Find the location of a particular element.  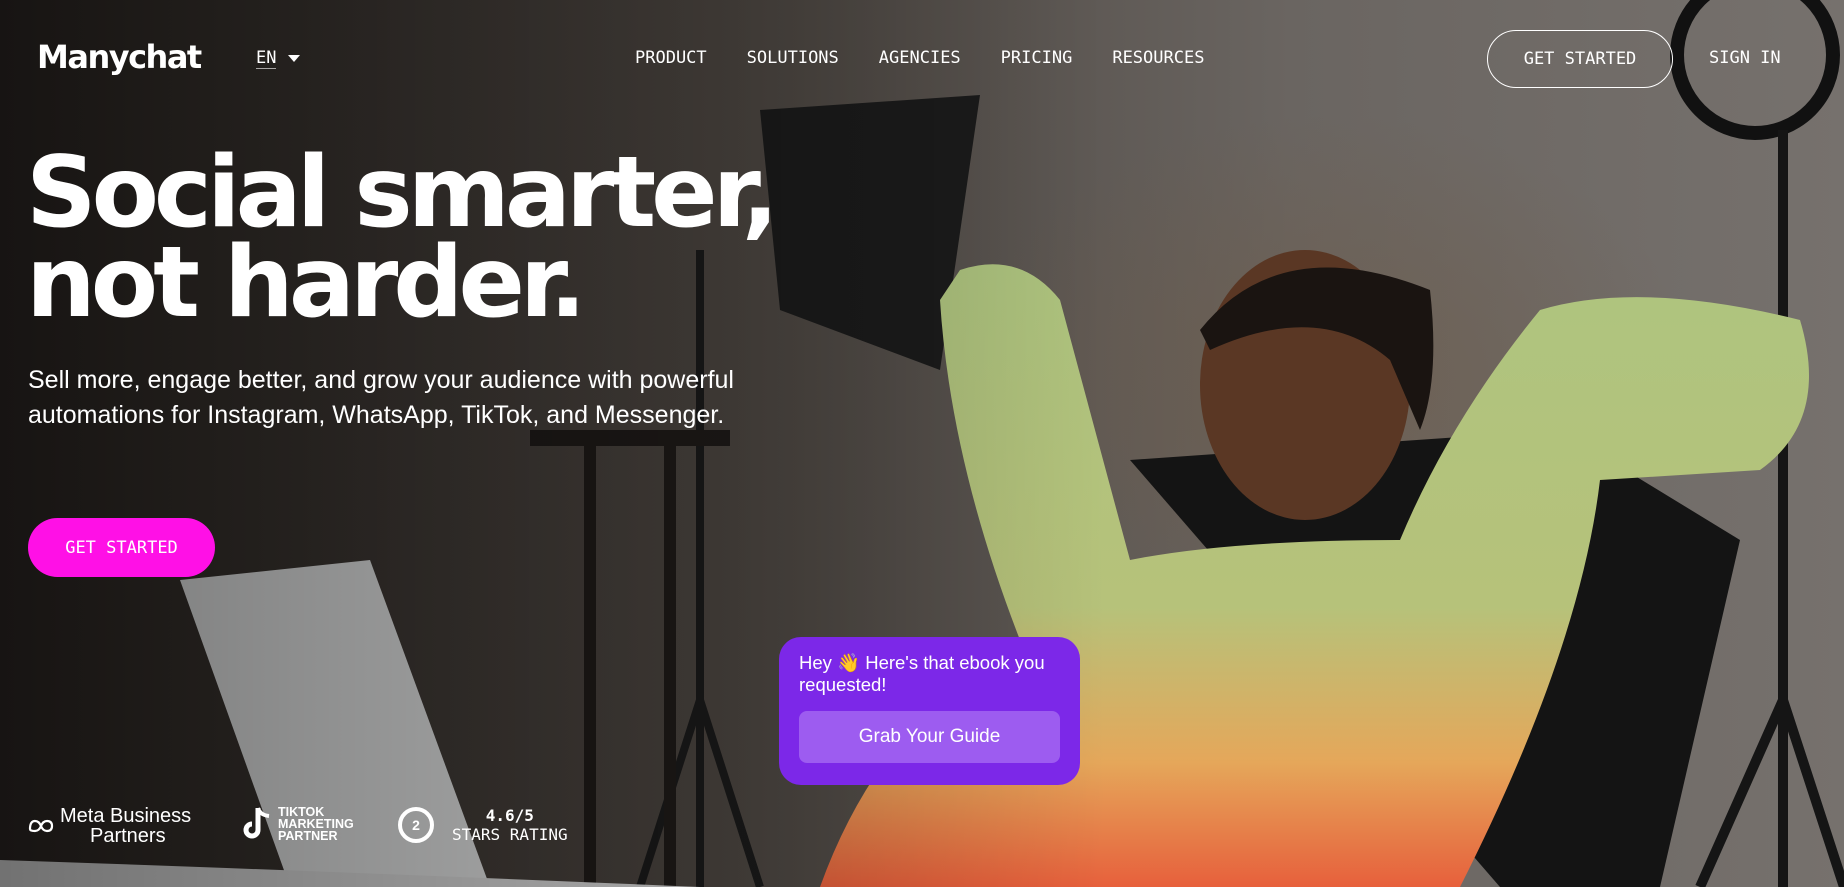

chevron-down-icon is located at coordinates (294, 58).